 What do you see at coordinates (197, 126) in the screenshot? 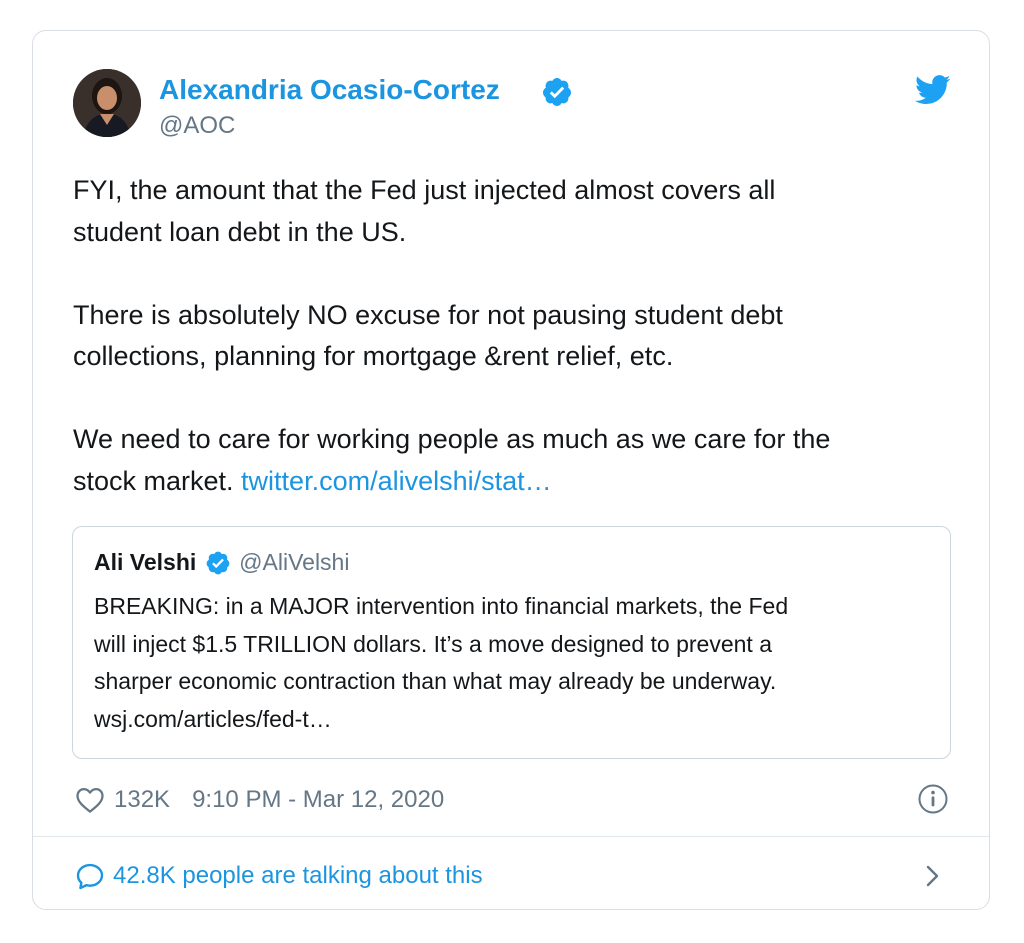
I see `author-handle: @AOC` at bounding box center [197, 126].